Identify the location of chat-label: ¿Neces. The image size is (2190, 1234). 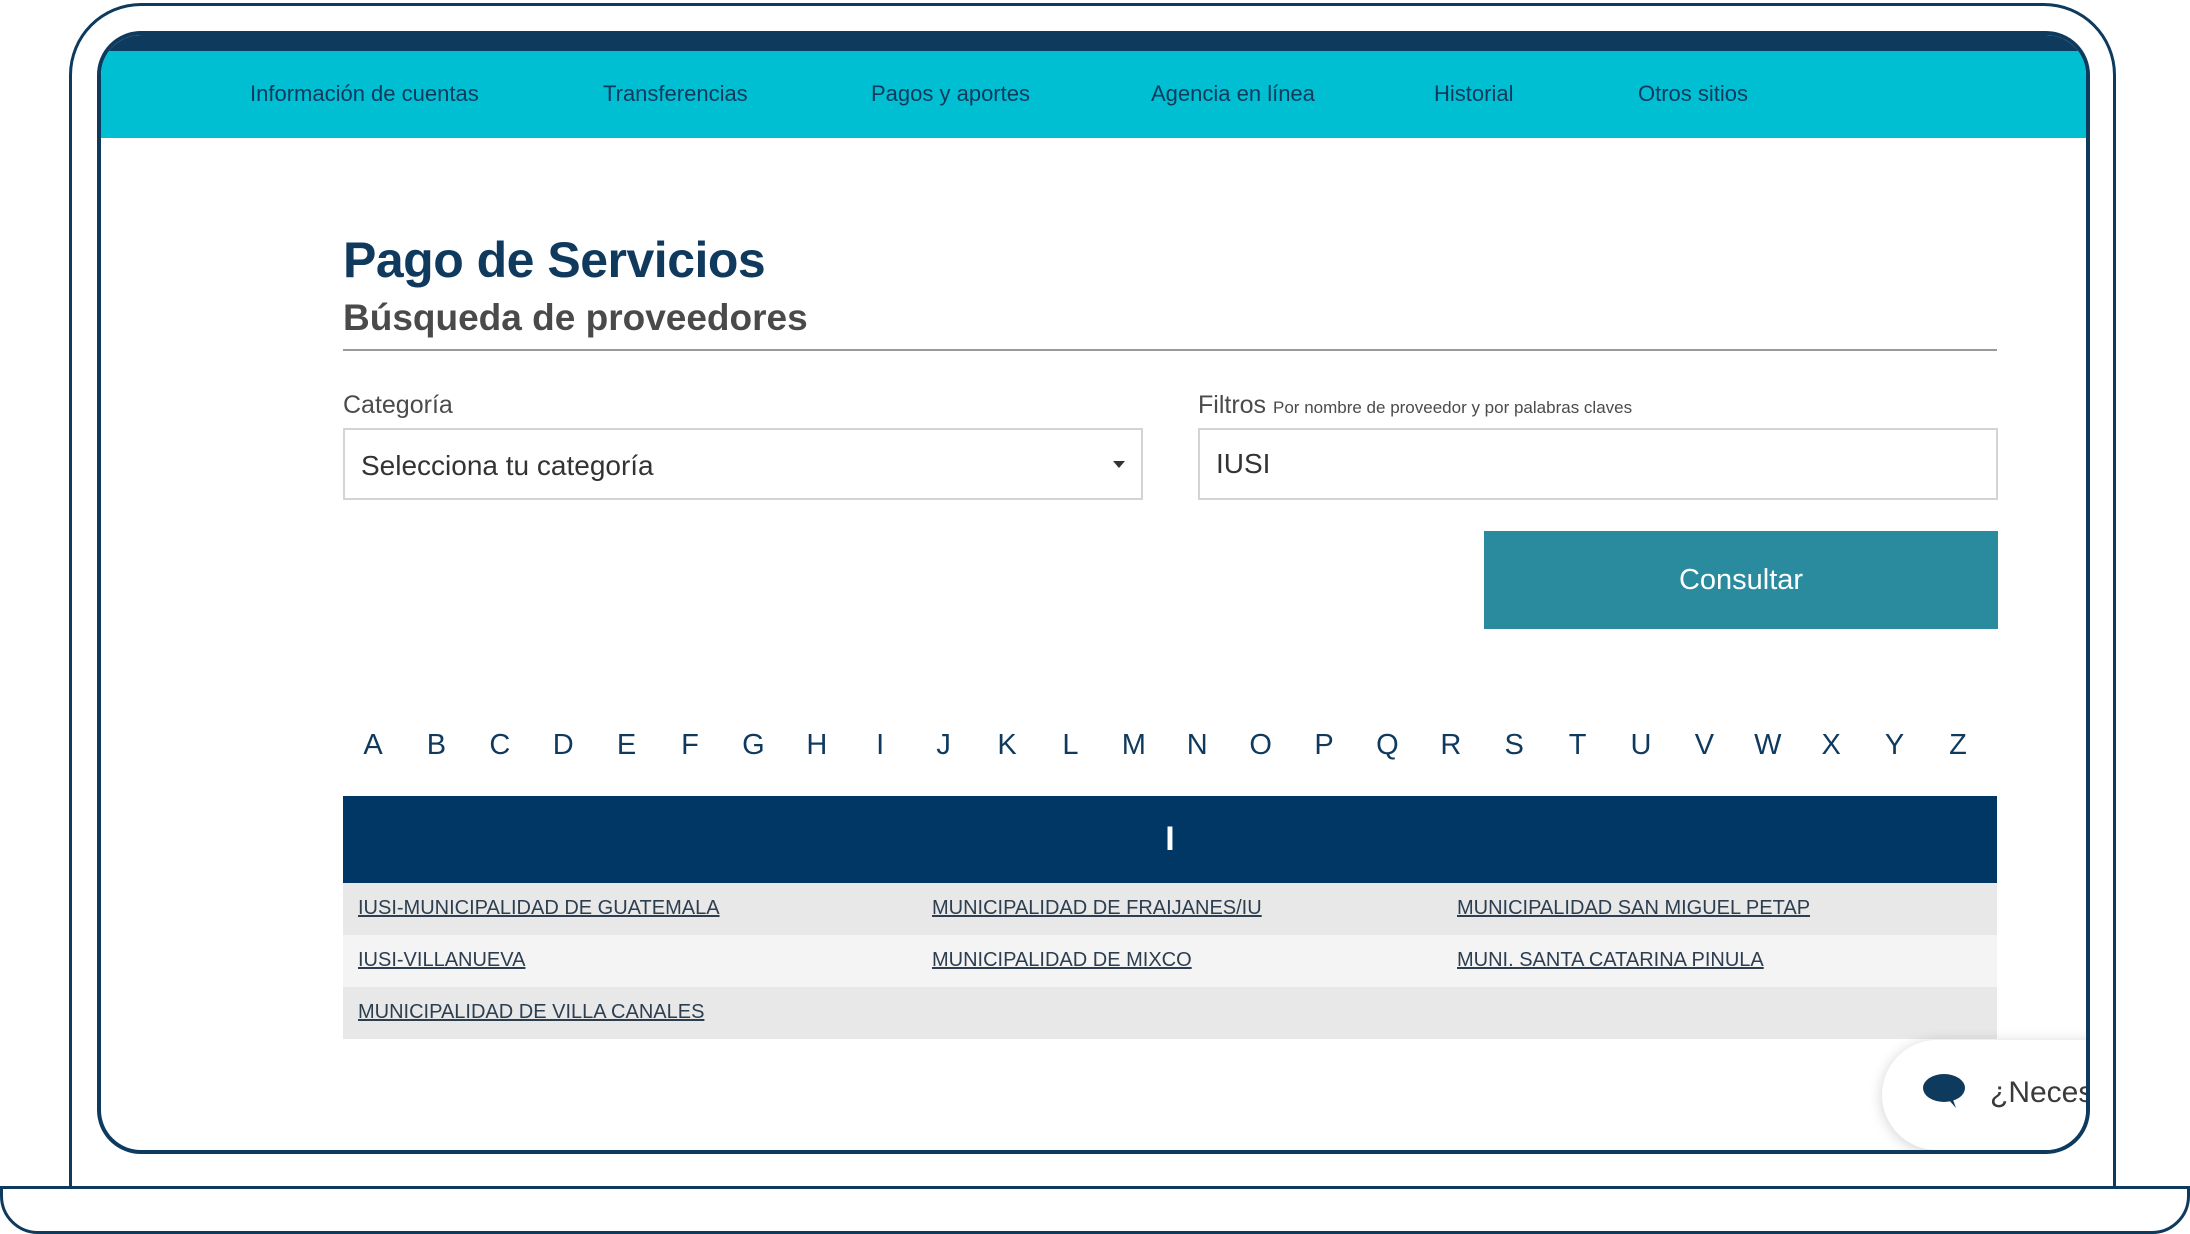
(2040, 1092).